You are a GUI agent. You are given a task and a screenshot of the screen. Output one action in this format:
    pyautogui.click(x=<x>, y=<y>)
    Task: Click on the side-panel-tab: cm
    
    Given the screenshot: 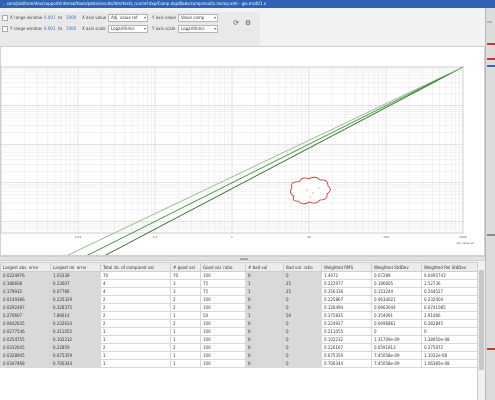 What is the action you would take?
    pyautogui.click(x=489, y=22)
    